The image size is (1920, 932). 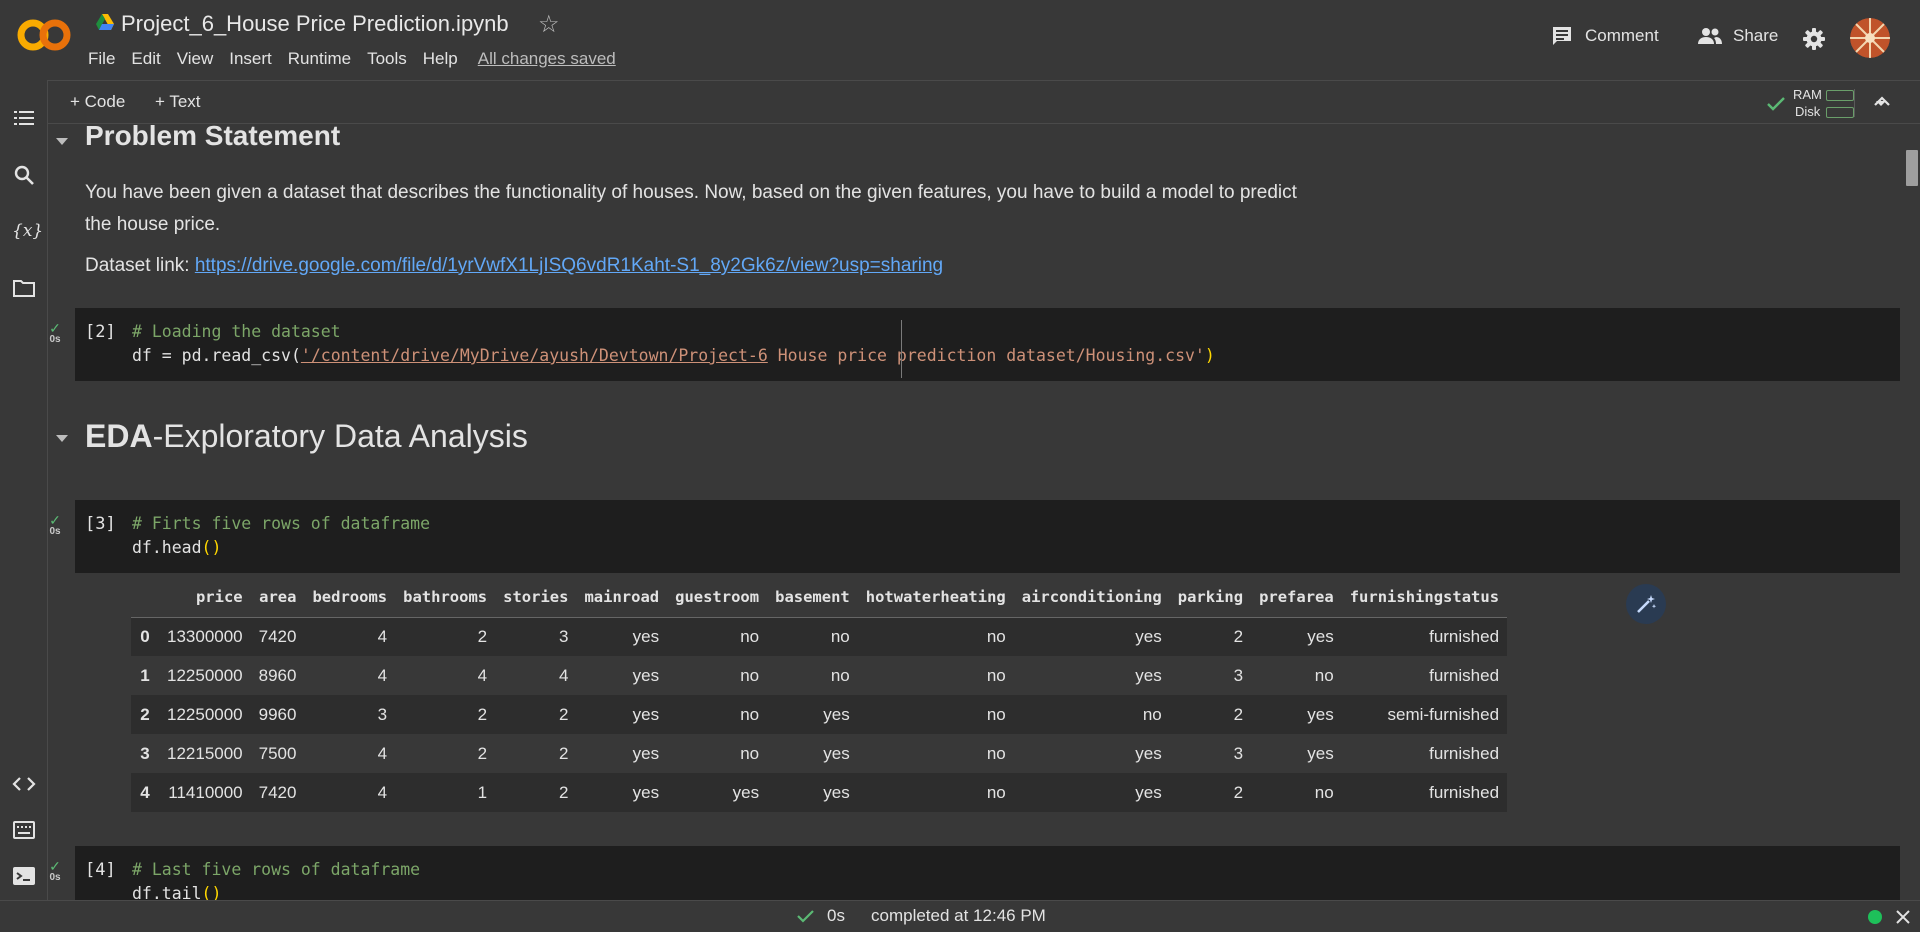 I want to click on magic-wand-icon, so click(x=1647, y=604).